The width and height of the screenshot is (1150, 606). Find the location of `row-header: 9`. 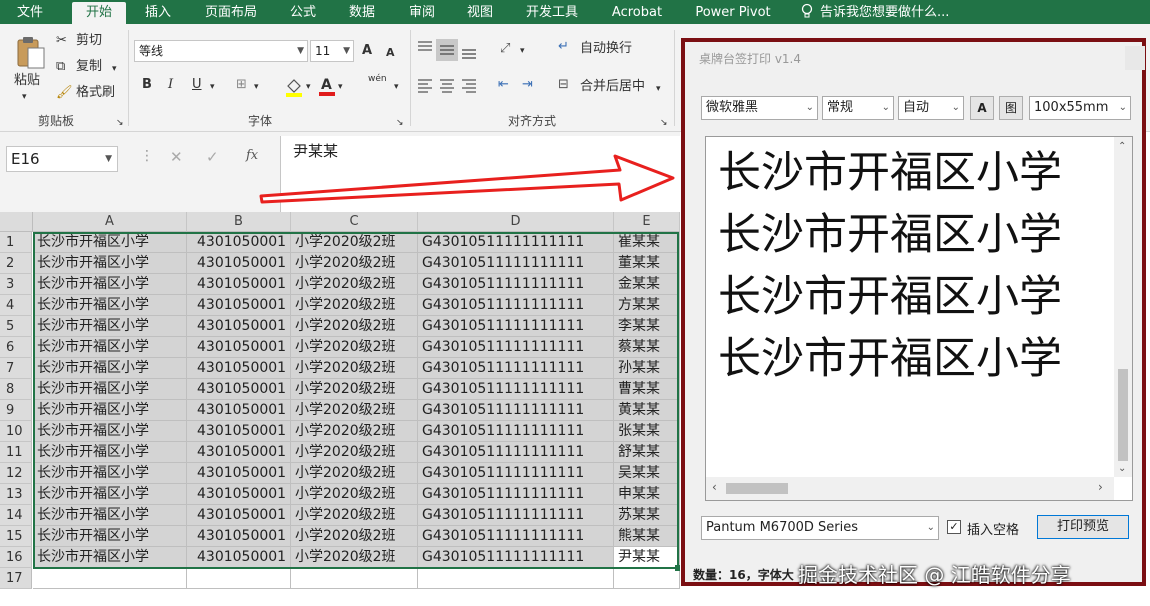

row-header: 9 is located at coordinates (16, 410).